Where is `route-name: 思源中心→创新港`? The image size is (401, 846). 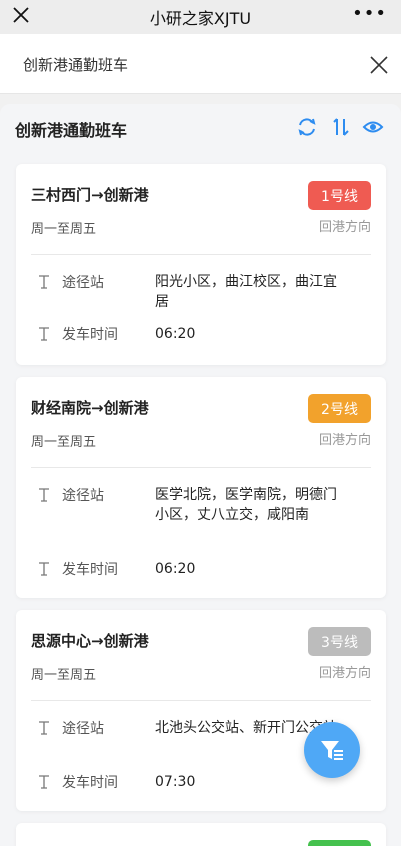 route-name: 思源中心→创新港 is located at coordinates (90, 641).